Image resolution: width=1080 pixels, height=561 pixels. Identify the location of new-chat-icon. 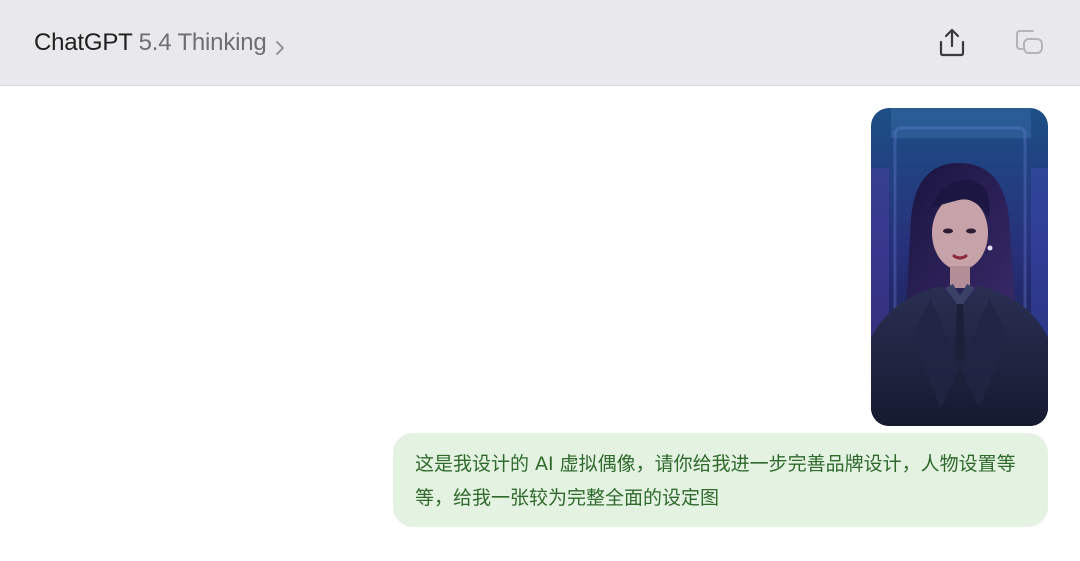
(1029, 44).